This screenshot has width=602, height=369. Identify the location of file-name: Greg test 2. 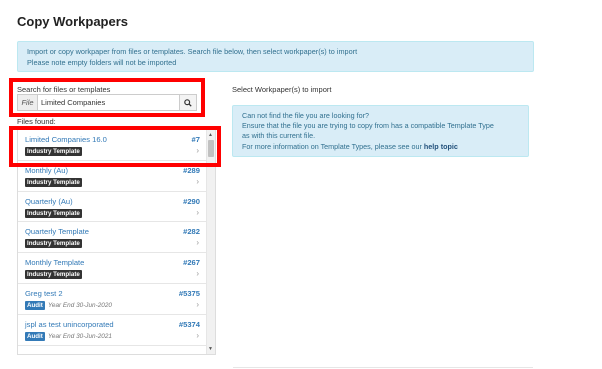
(44, 293).